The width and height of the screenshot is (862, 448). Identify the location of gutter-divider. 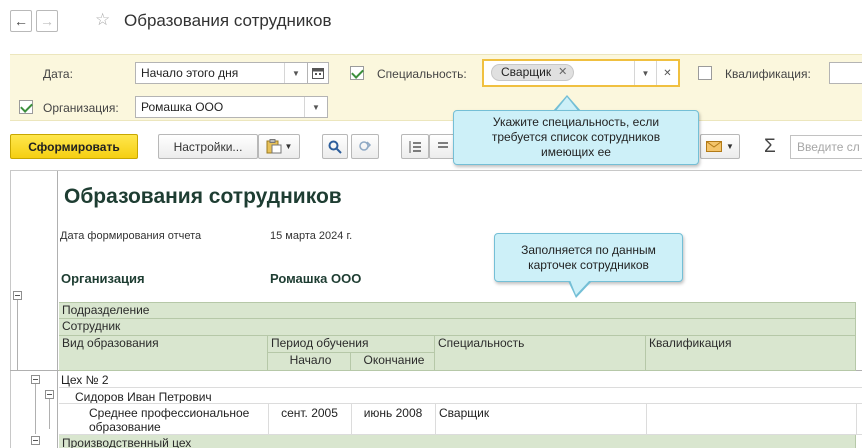
(57, 309).